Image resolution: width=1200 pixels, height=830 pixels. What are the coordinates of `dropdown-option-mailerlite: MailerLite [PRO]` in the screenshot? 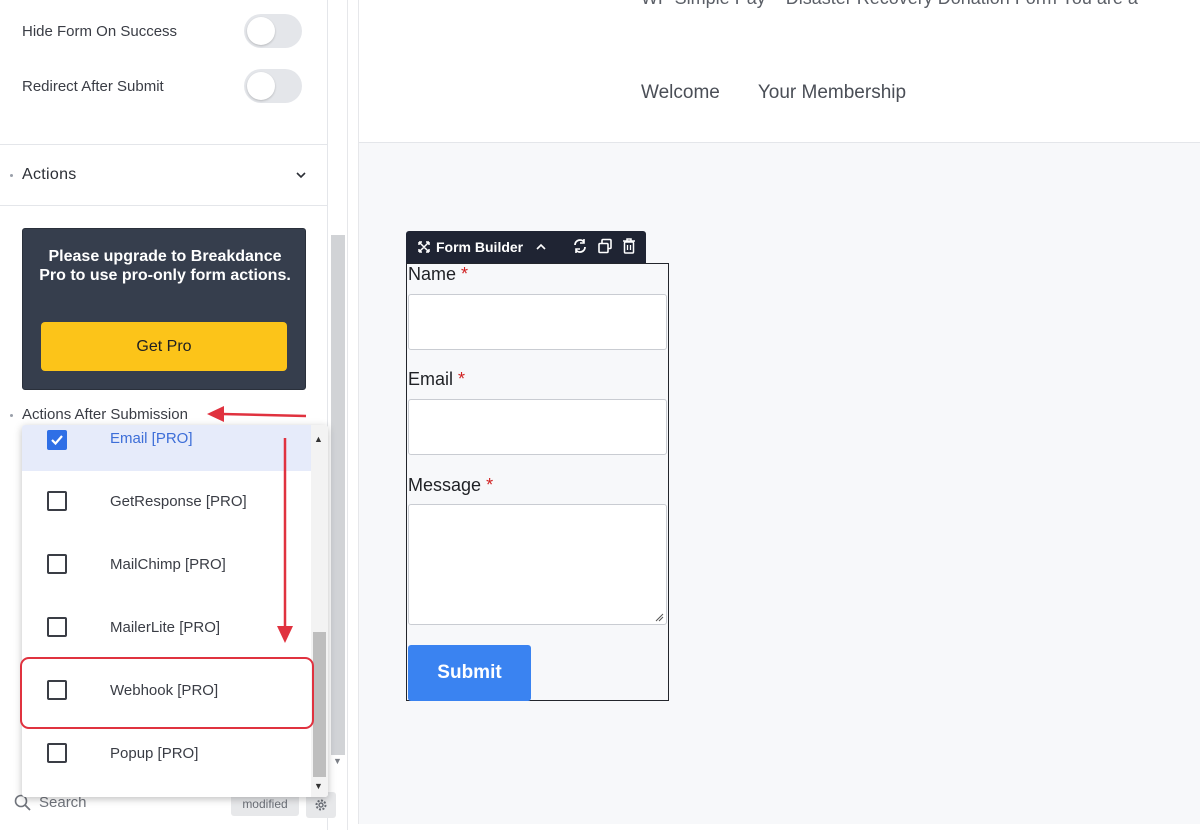 It's located at (166, 628).